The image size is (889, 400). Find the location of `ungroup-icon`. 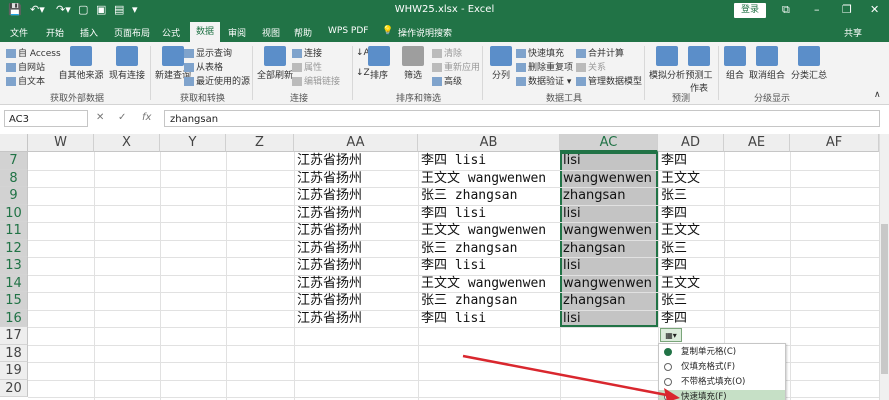

ungroup-icon is located at coordinates (767, 56).